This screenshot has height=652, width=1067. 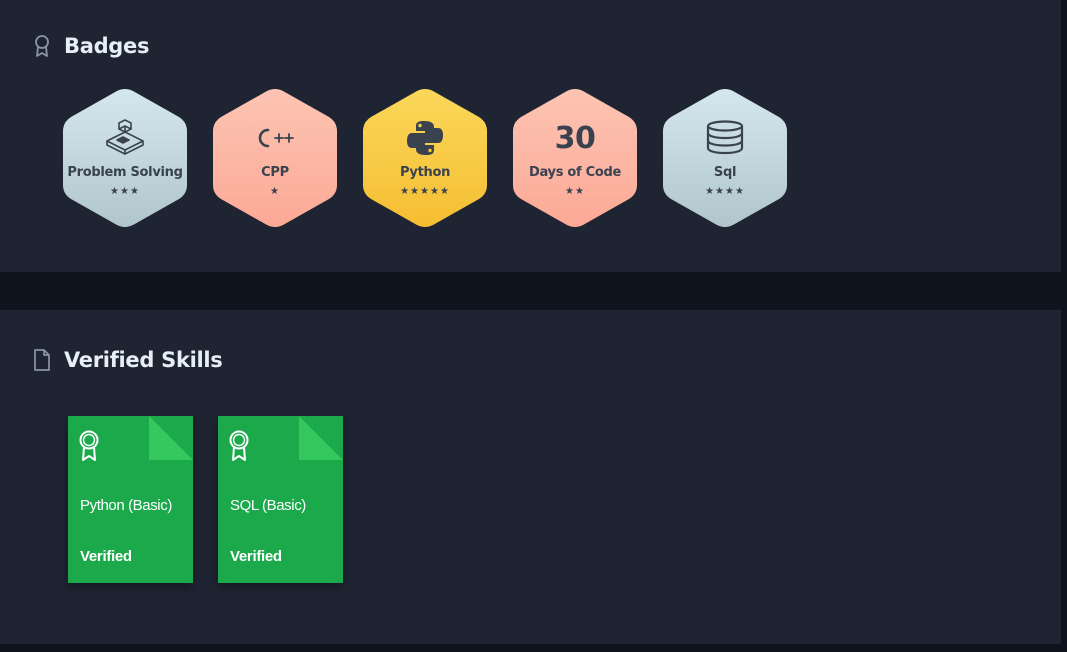 I want to click on badge-stars: ★, so click(x=275, y=191).